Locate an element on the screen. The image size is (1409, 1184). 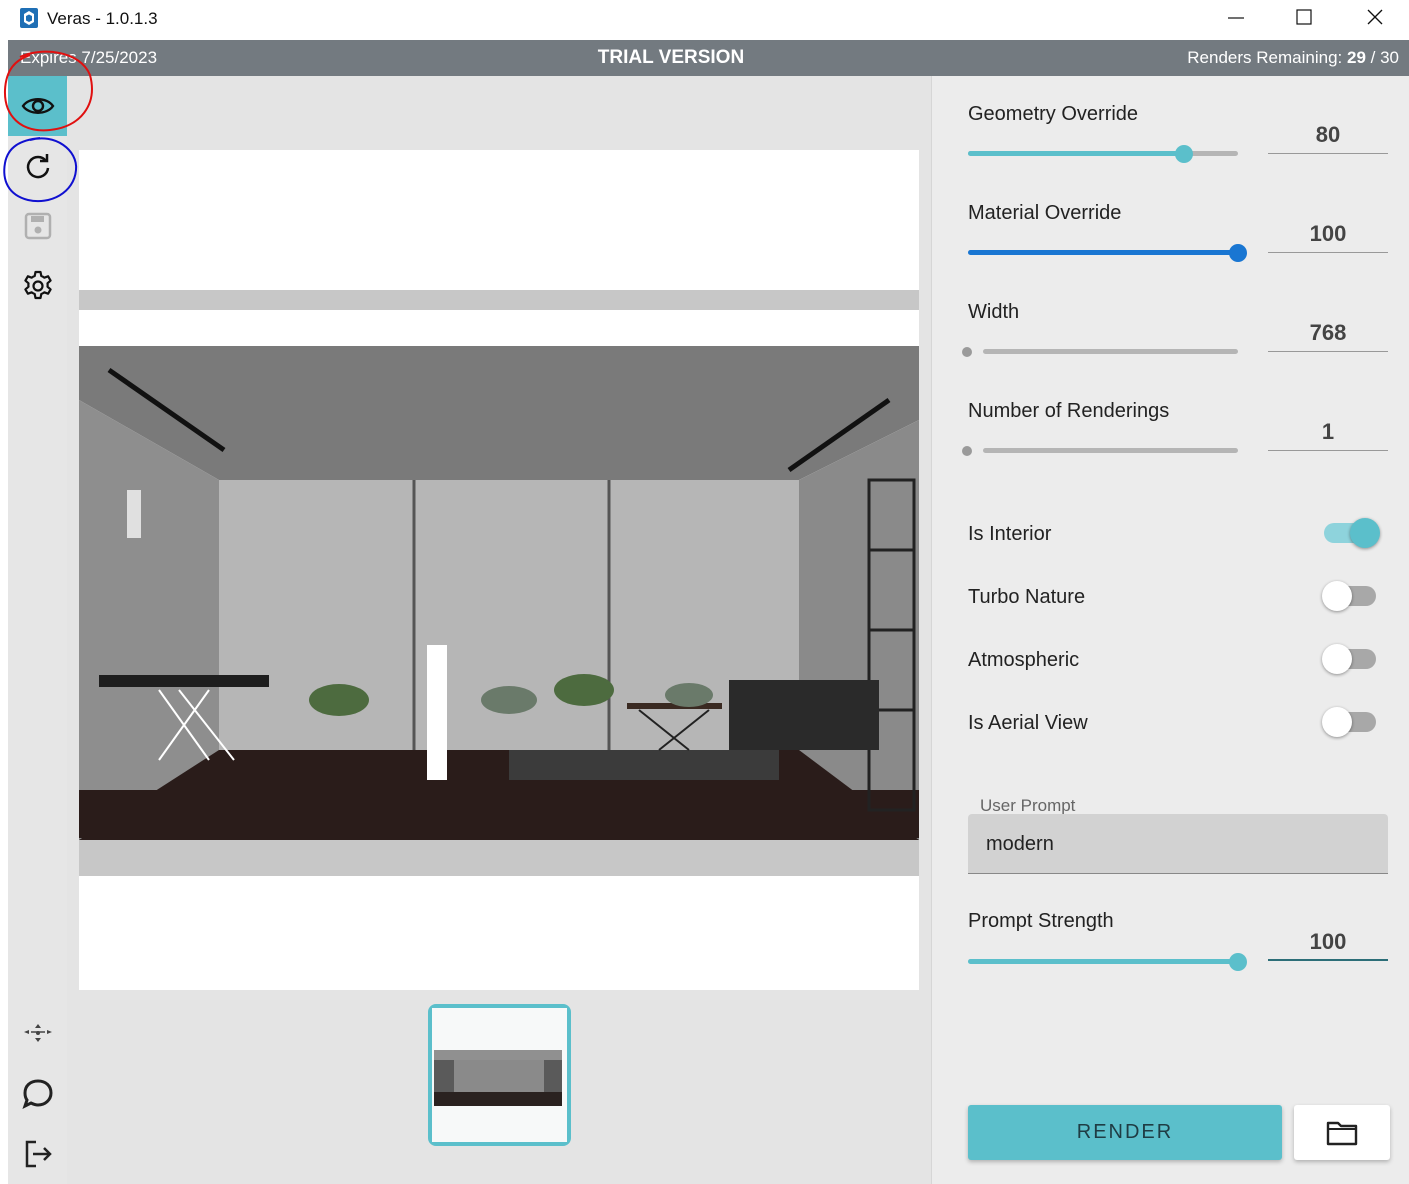
atmospheric-toggle is located at coordinates (1350, 658).